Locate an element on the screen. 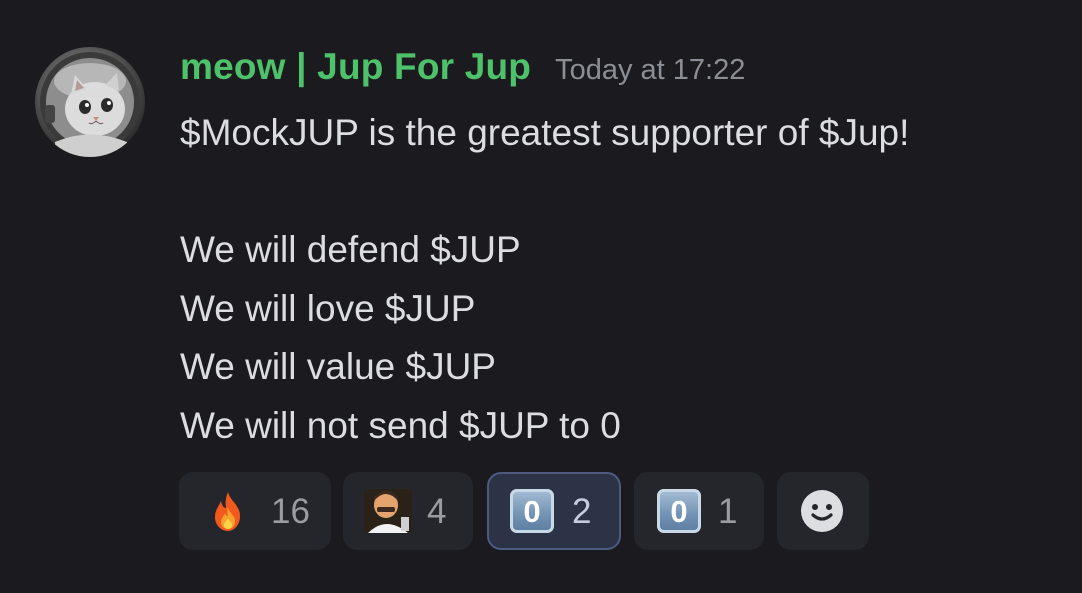 The width and height of the screenshot is (1082, 593). reaction-custom-man: 4 is located at coordinates (408, 511).